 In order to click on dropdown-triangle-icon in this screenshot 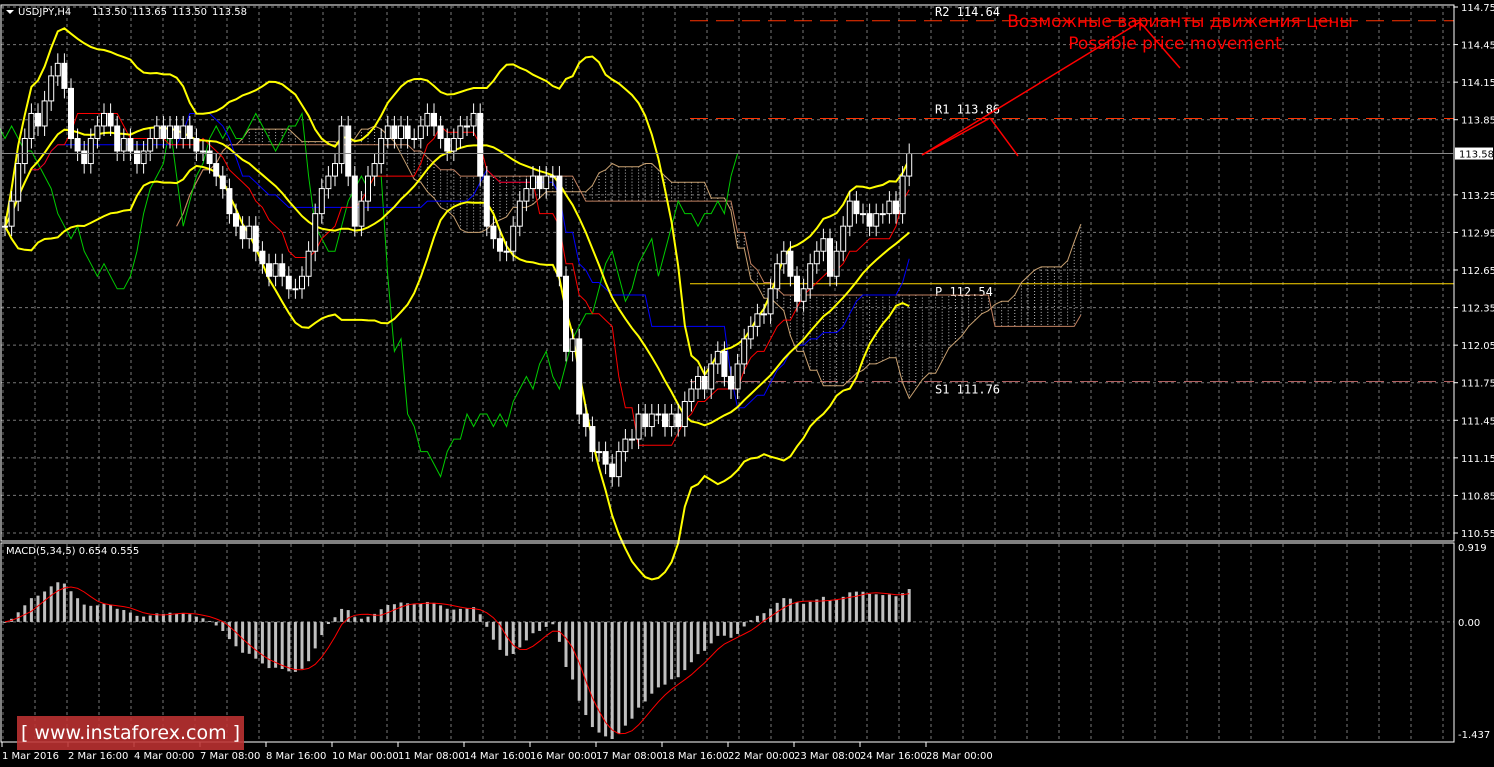, I will do `click(10, 12)`.